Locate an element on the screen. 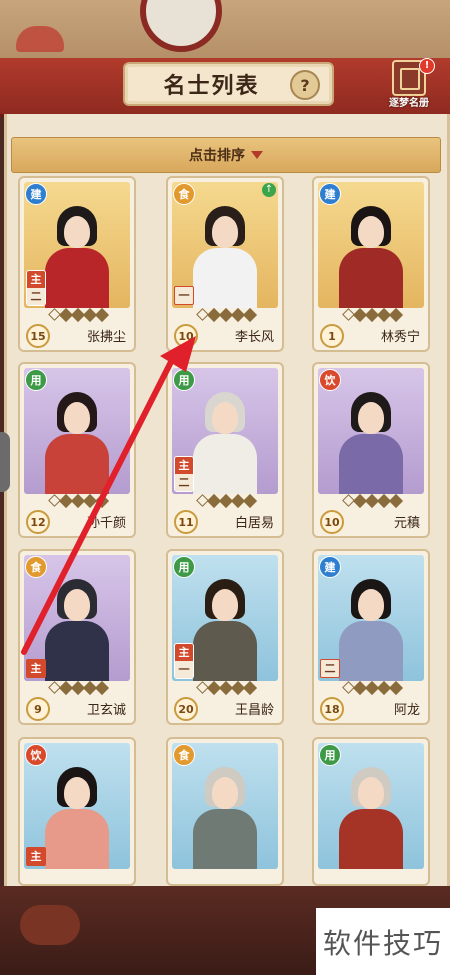  watermark: 软件技巧 is located at coordinates (383, 941).